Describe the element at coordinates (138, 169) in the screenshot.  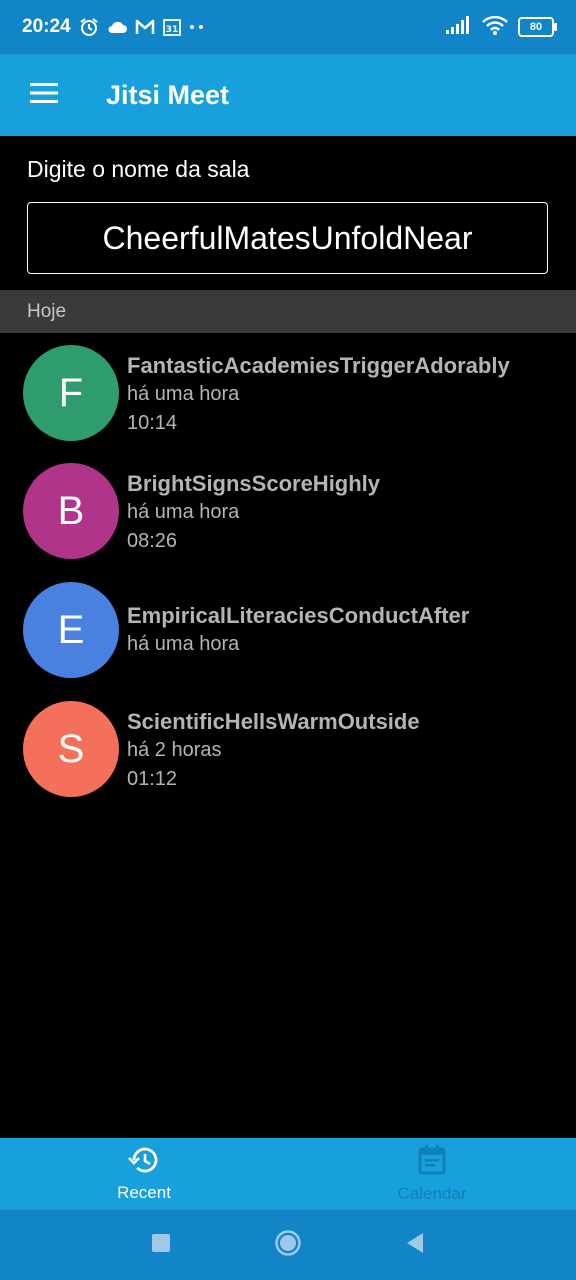
I see `room-name-label: Digite o nome da sala` at that location.